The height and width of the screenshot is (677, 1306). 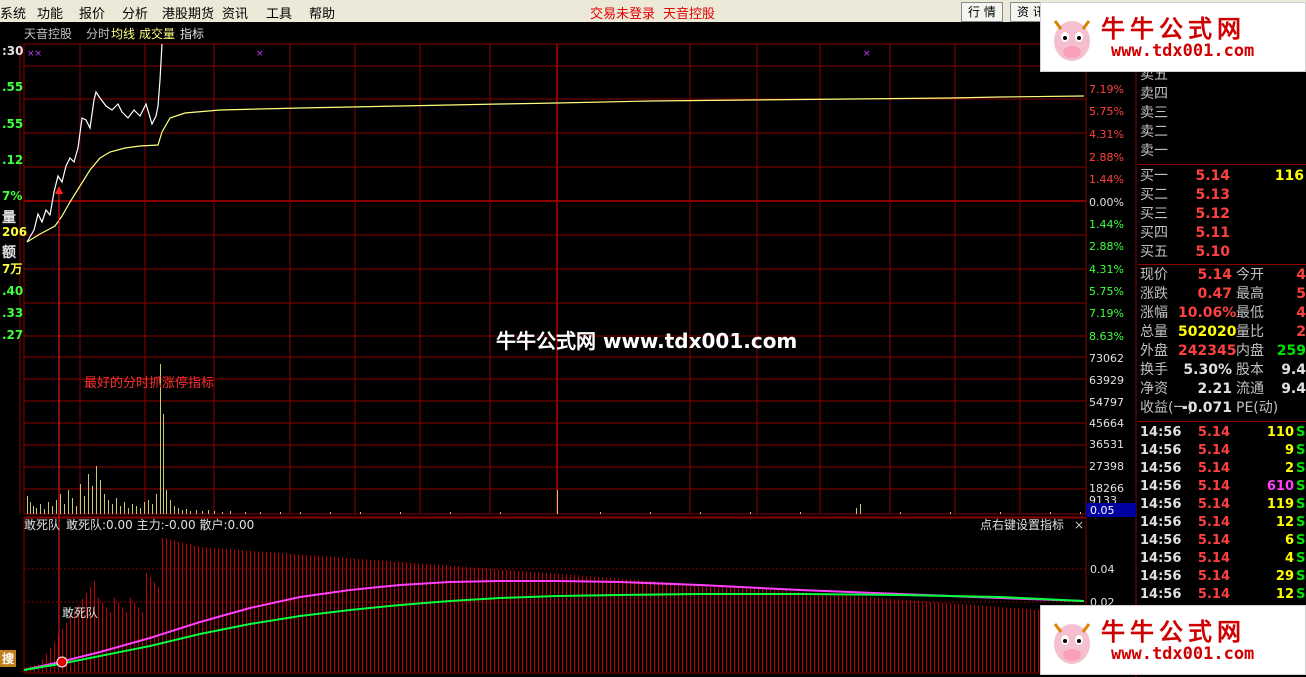 What do you see at coordinates (13, 12) in the screenshot?
I see `menu-system: 系统` at bounding box center [13, 12].